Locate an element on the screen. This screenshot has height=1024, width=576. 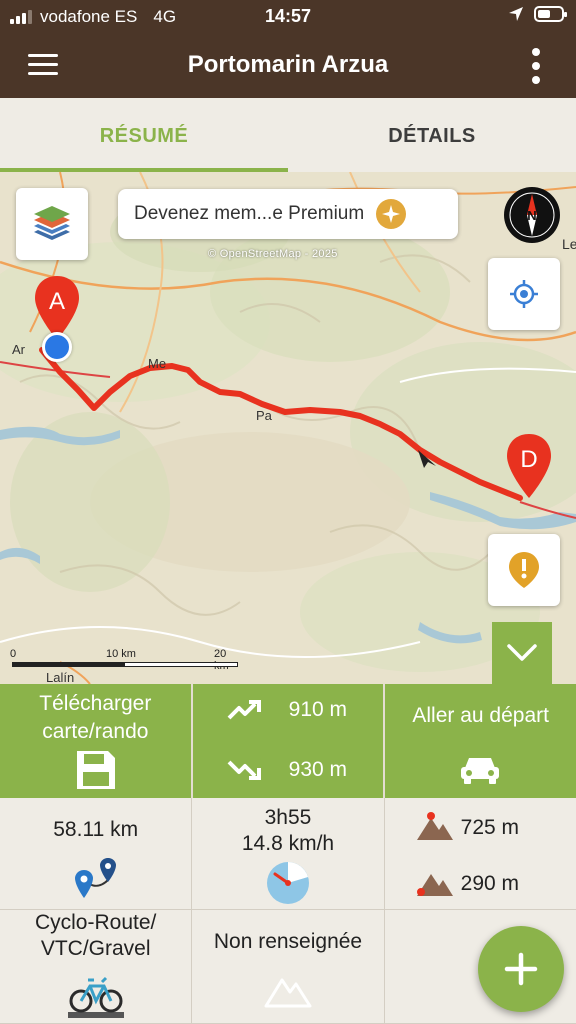
compass-north-label: N is located at coordinates (531, 215).